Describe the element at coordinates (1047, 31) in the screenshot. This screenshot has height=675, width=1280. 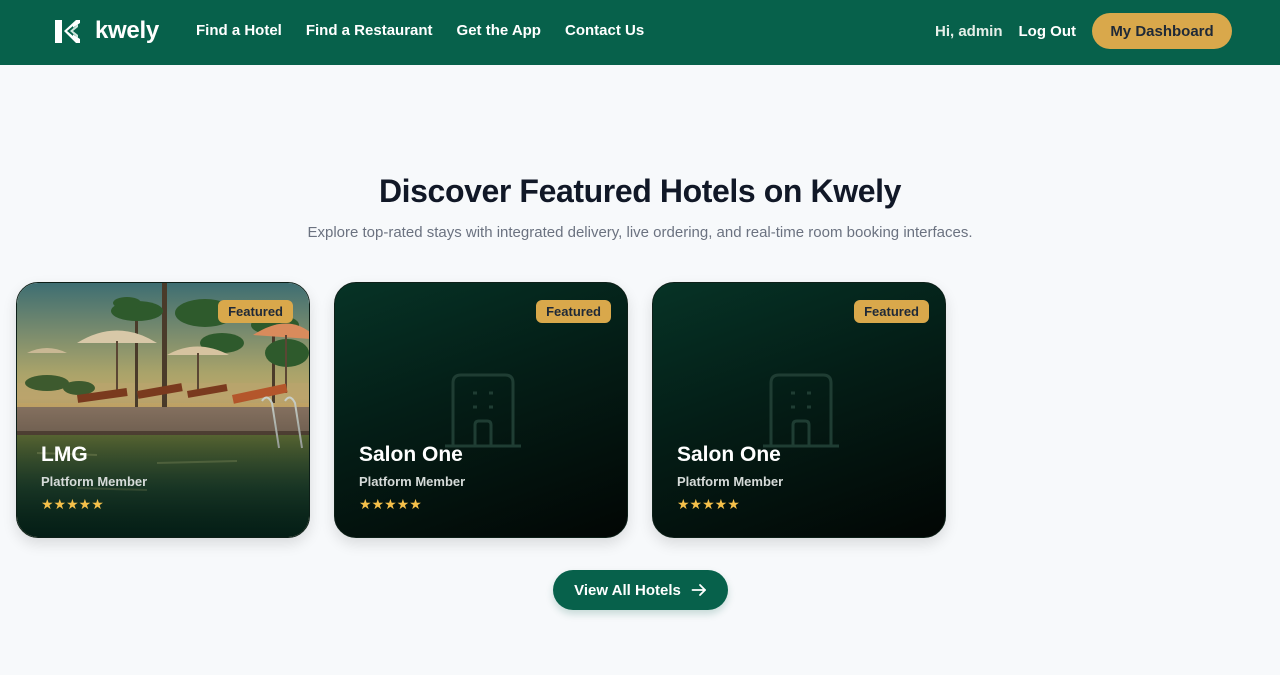
I see `logout-link: Log Out` at that location.